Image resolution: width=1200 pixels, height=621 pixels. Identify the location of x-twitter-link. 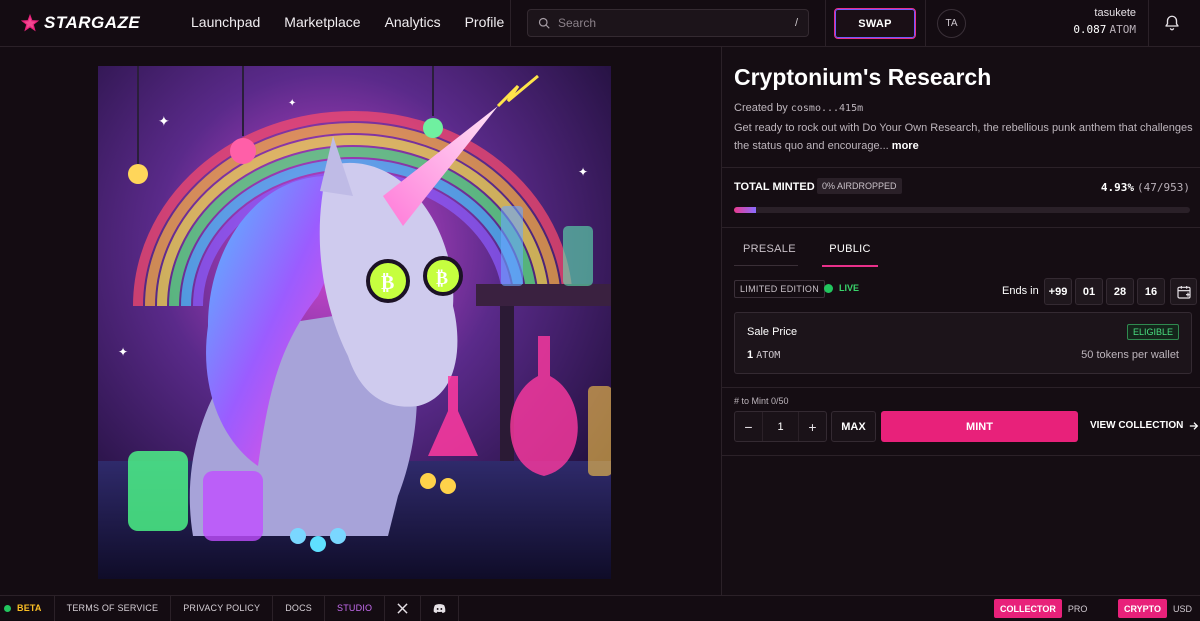
(403, 608).